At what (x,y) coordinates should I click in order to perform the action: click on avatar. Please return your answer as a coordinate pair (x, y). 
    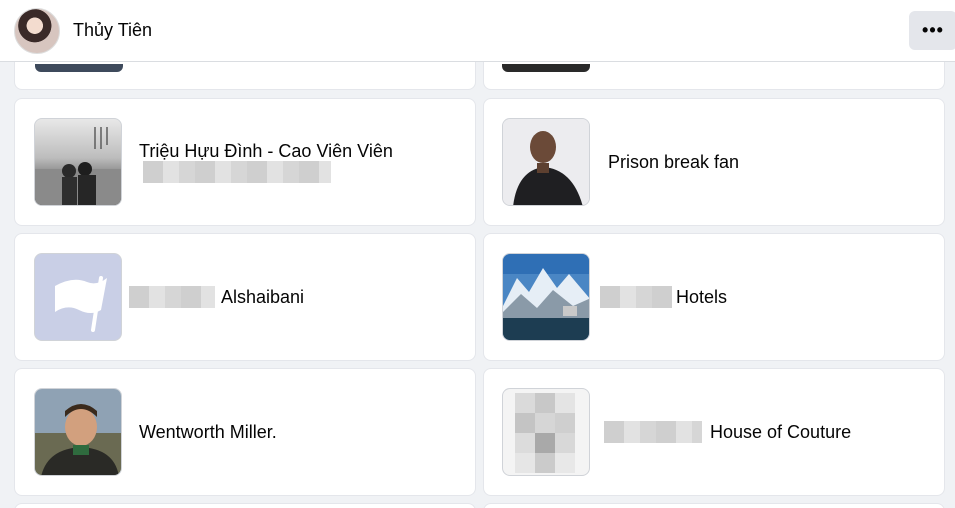
    Looking at the image, I should click on (37, 31).